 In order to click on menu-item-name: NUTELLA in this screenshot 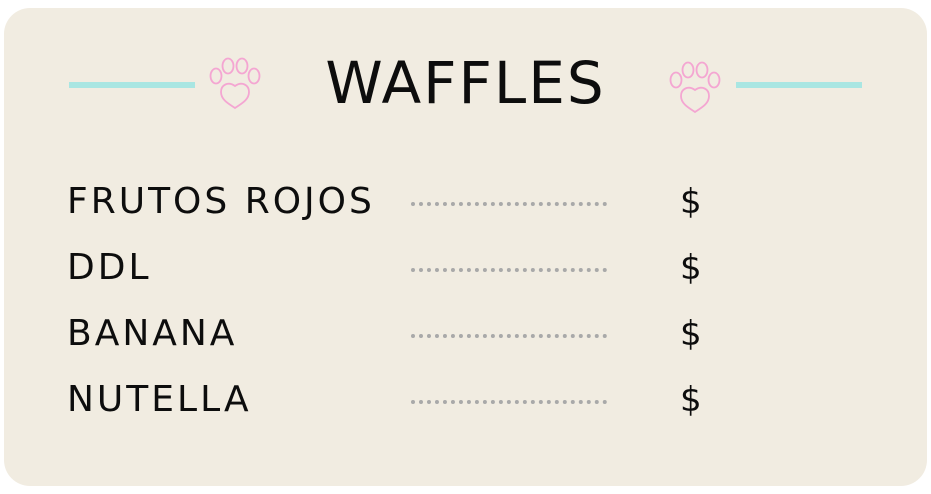, I will do `click(159, 399)`.